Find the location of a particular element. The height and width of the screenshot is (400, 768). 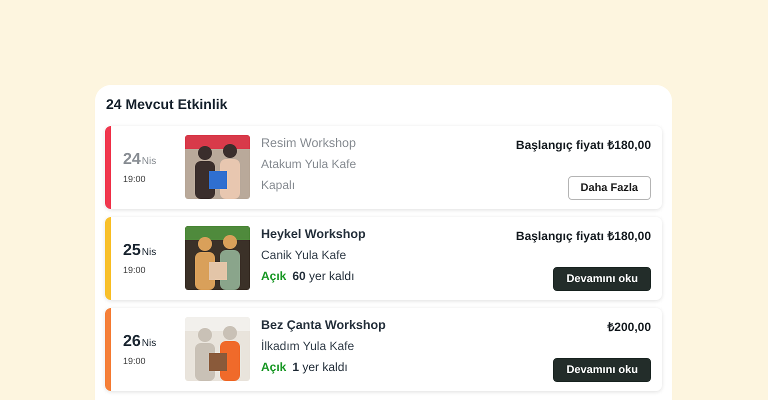

seats-left: 1 yer kaldı is located at coordinates (320, 367).